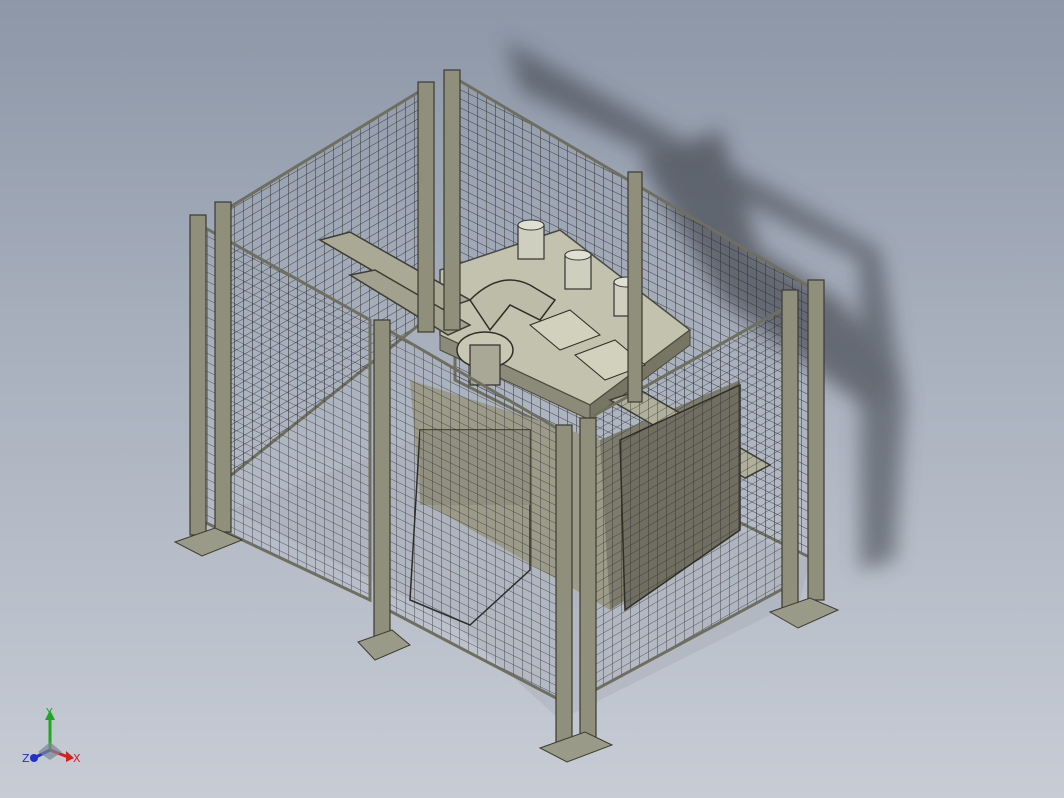 Image resolution: width=1064 pixels, height=798 pixels. I want to click on view-orientation-triad: Y X Z, so click(51, 735).